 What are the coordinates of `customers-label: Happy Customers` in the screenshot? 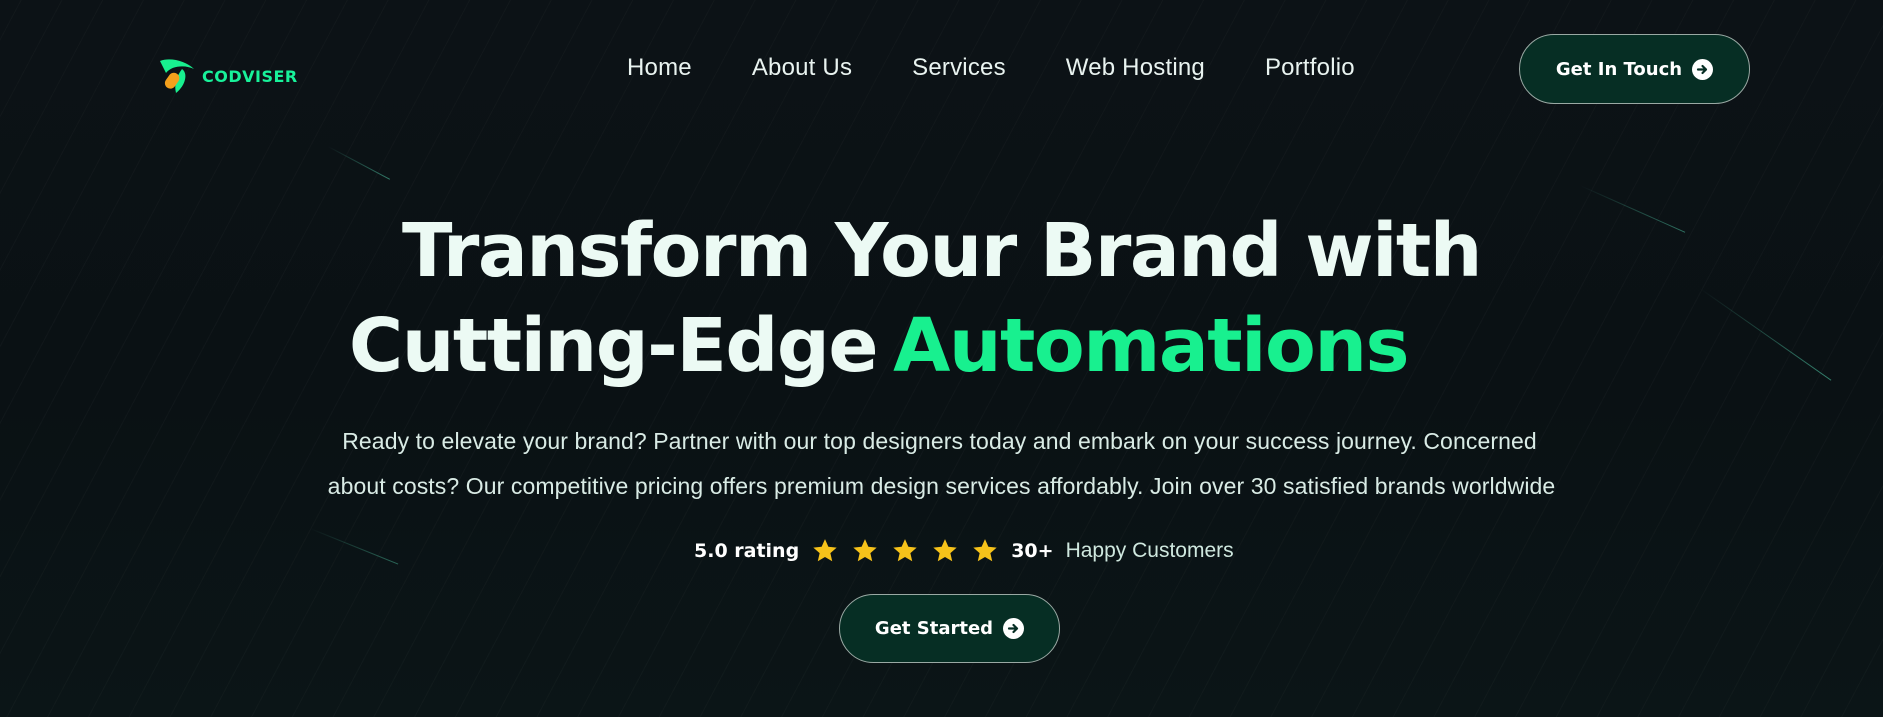 It's located at (1149, 550).